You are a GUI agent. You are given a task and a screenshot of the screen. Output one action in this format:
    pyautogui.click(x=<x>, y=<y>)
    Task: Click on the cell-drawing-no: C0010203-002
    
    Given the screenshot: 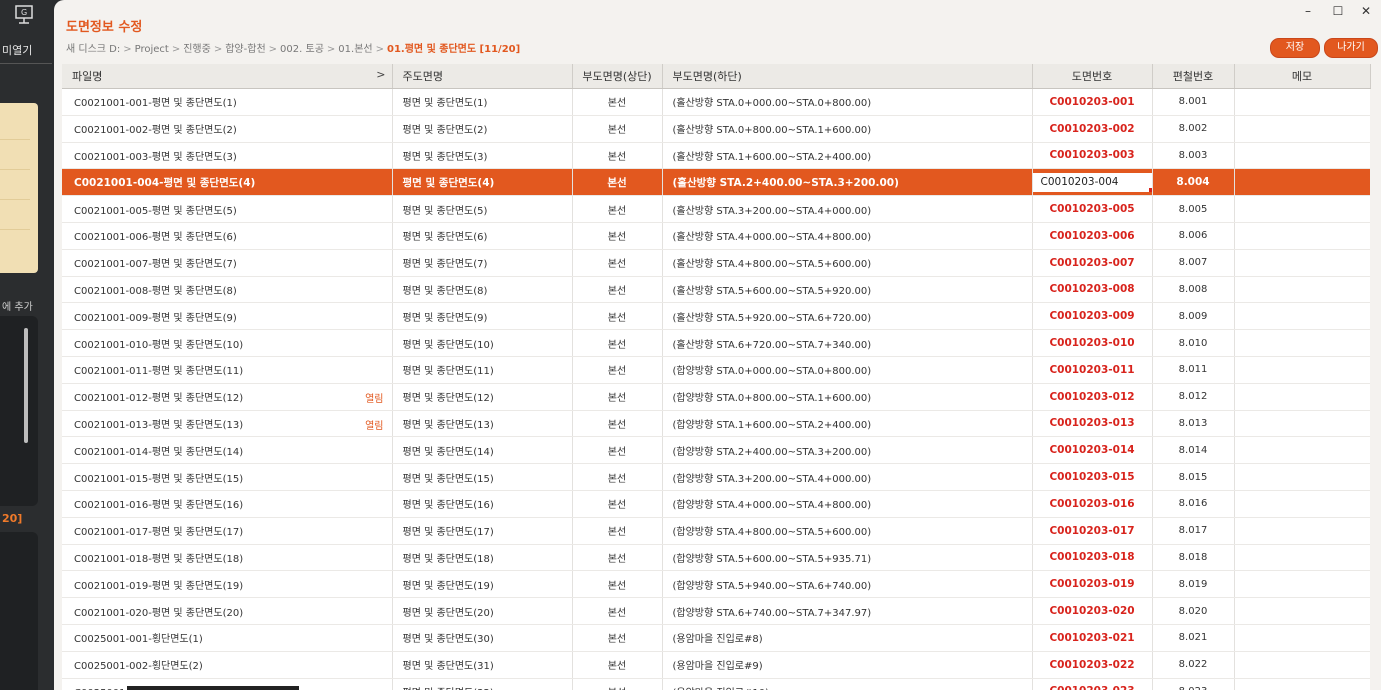 What is the action you would take?
    pyautogui.click(x=1091, y=129)
    